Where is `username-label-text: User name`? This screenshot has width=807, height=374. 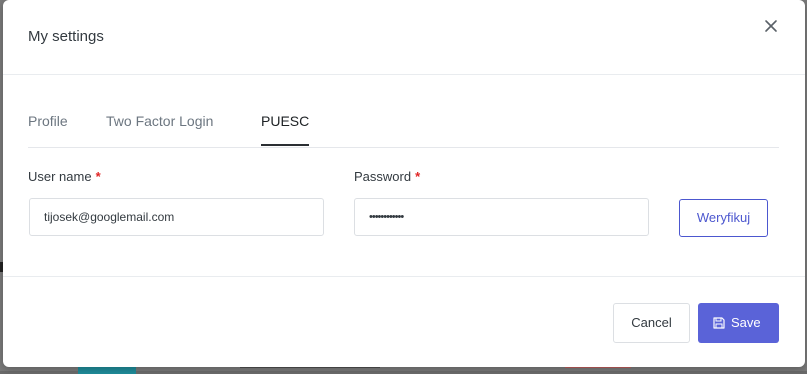
username-label-text: User name is located at coordinates (60, 176).